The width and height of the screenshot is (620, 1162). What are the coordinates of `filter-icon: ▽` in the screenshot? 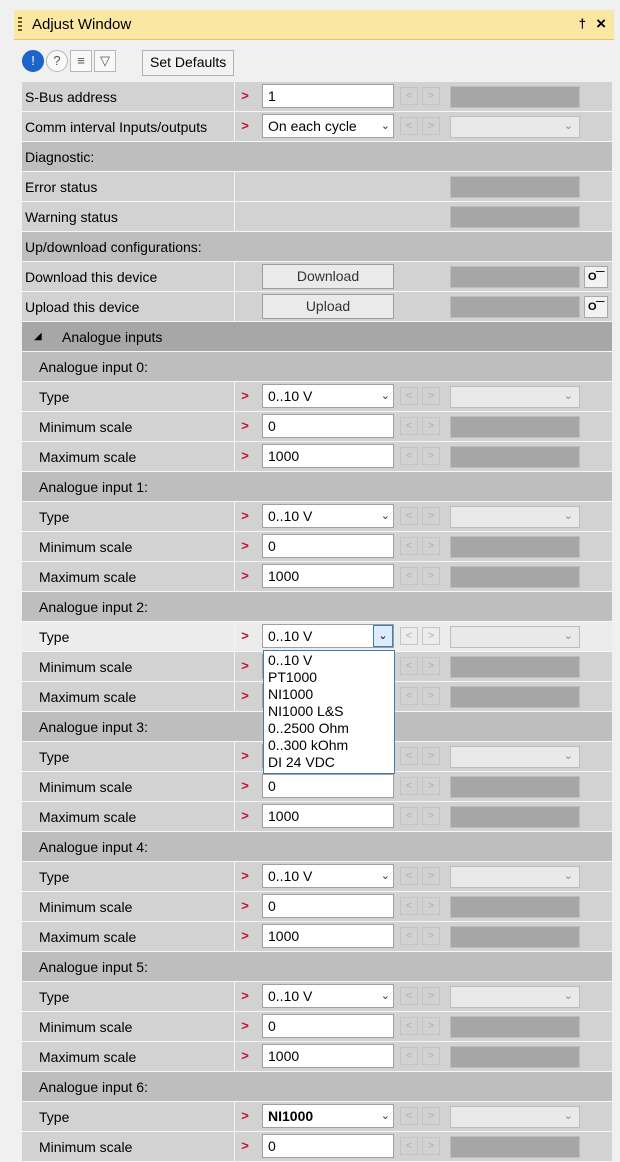 It's located at (105, 61).